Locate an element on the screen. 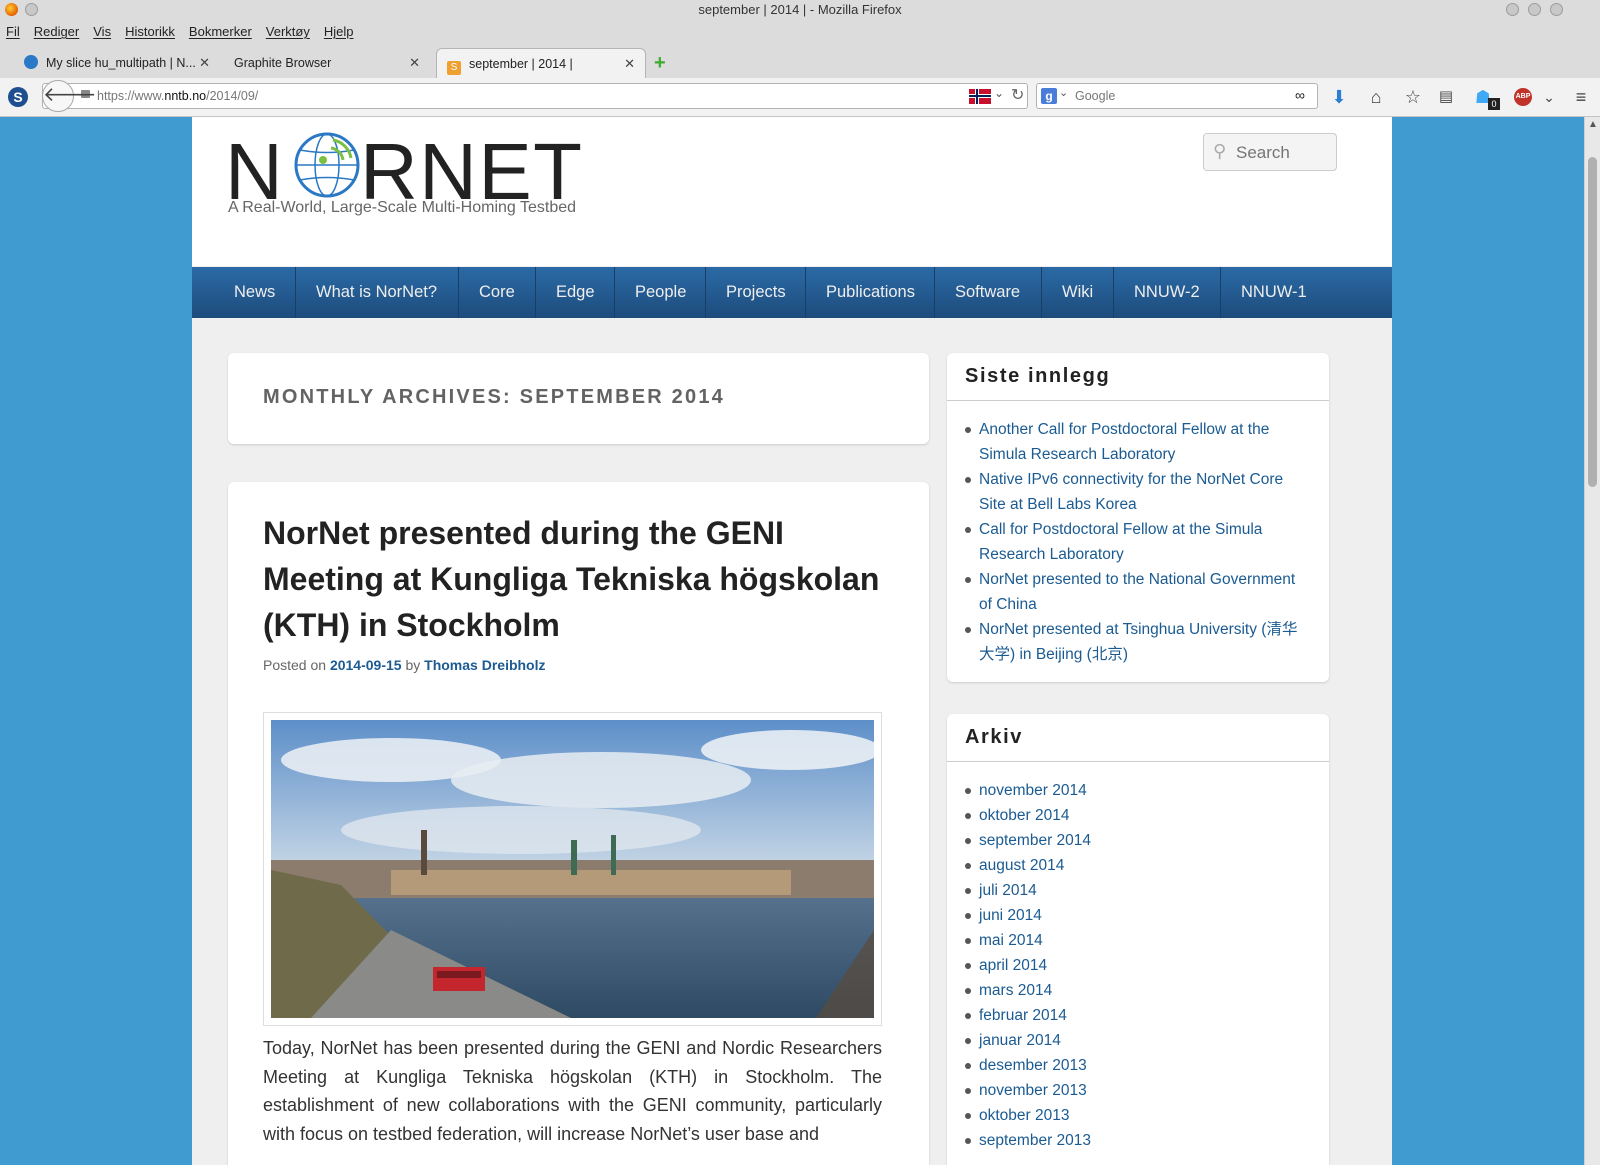 This screenshot has height=1165, width=1600. menu-item-core: Core is located at coordinates (497, 292).